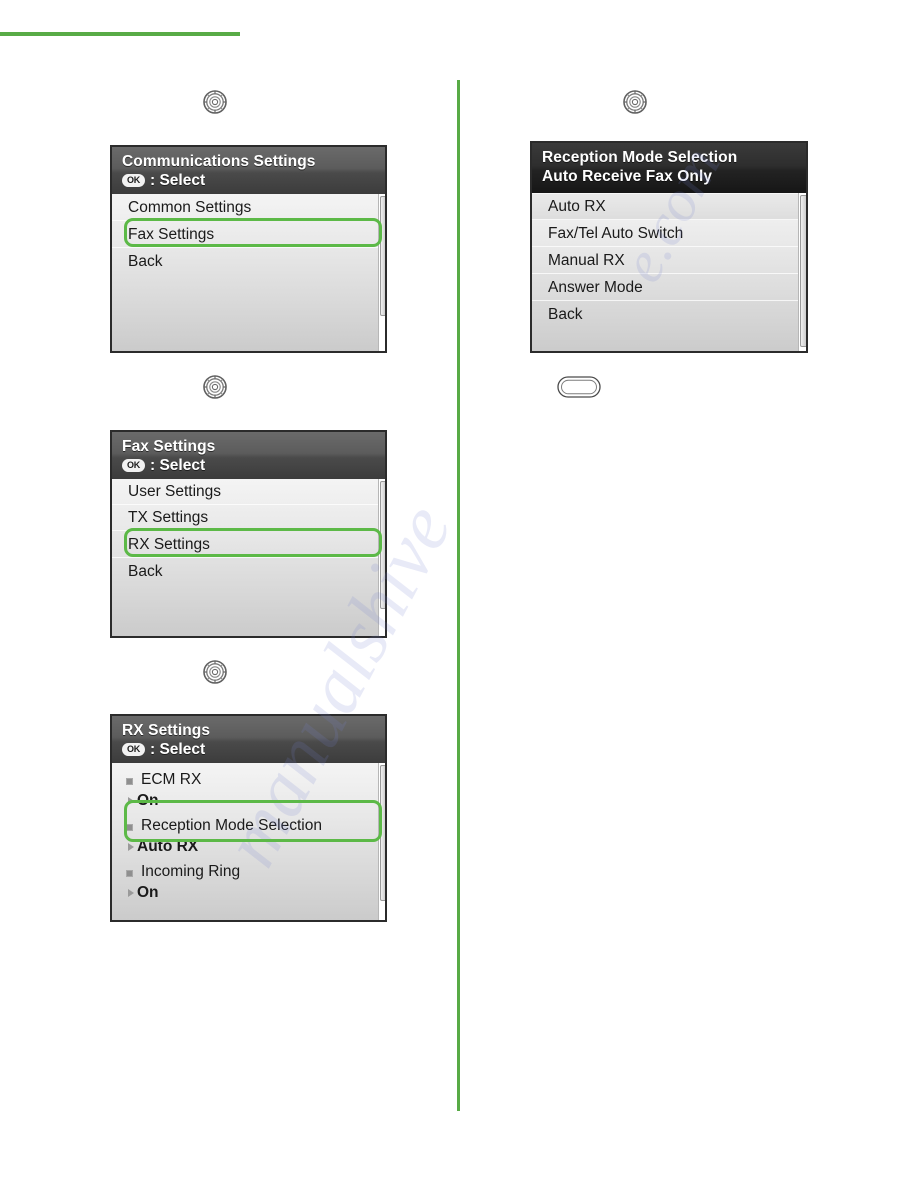  I want to click on list-item-label: Fax Settings, so click(171, 234).